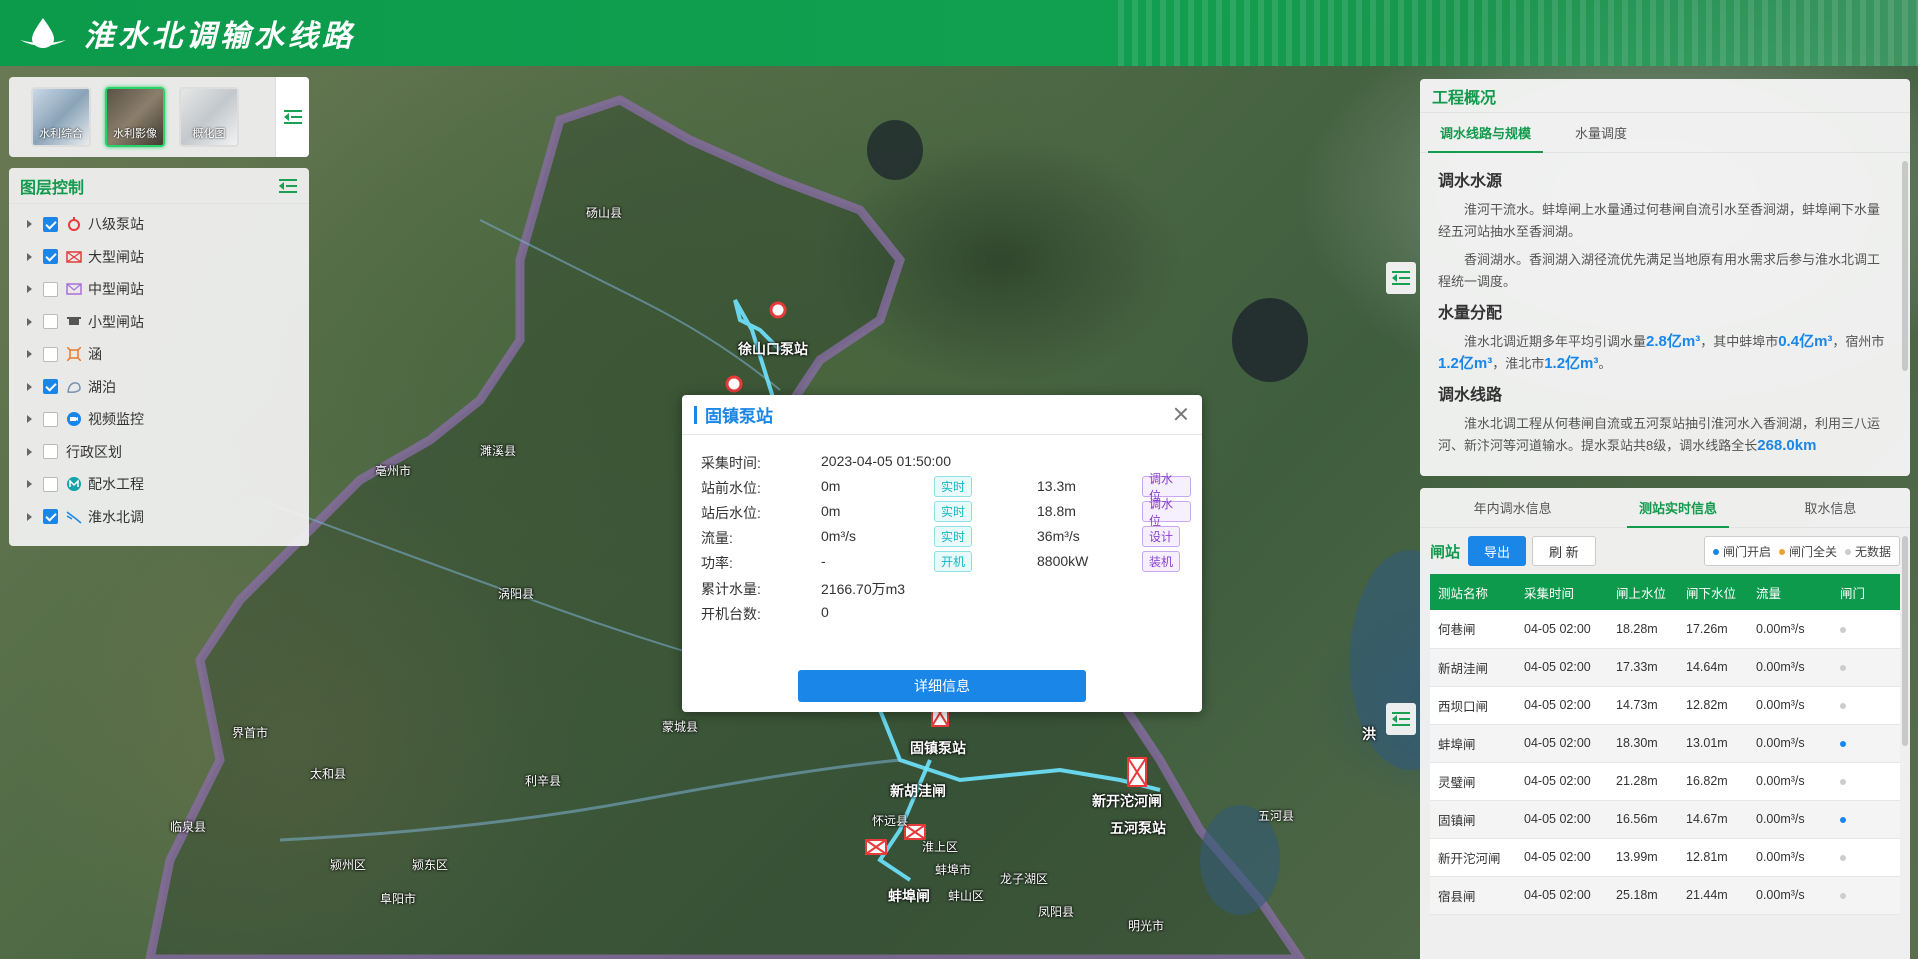  What do you see at coordinates (1473, 895) in the screenshot?
I see `station-name-cell: 宿县闸` at bounding box center [1473, 895].